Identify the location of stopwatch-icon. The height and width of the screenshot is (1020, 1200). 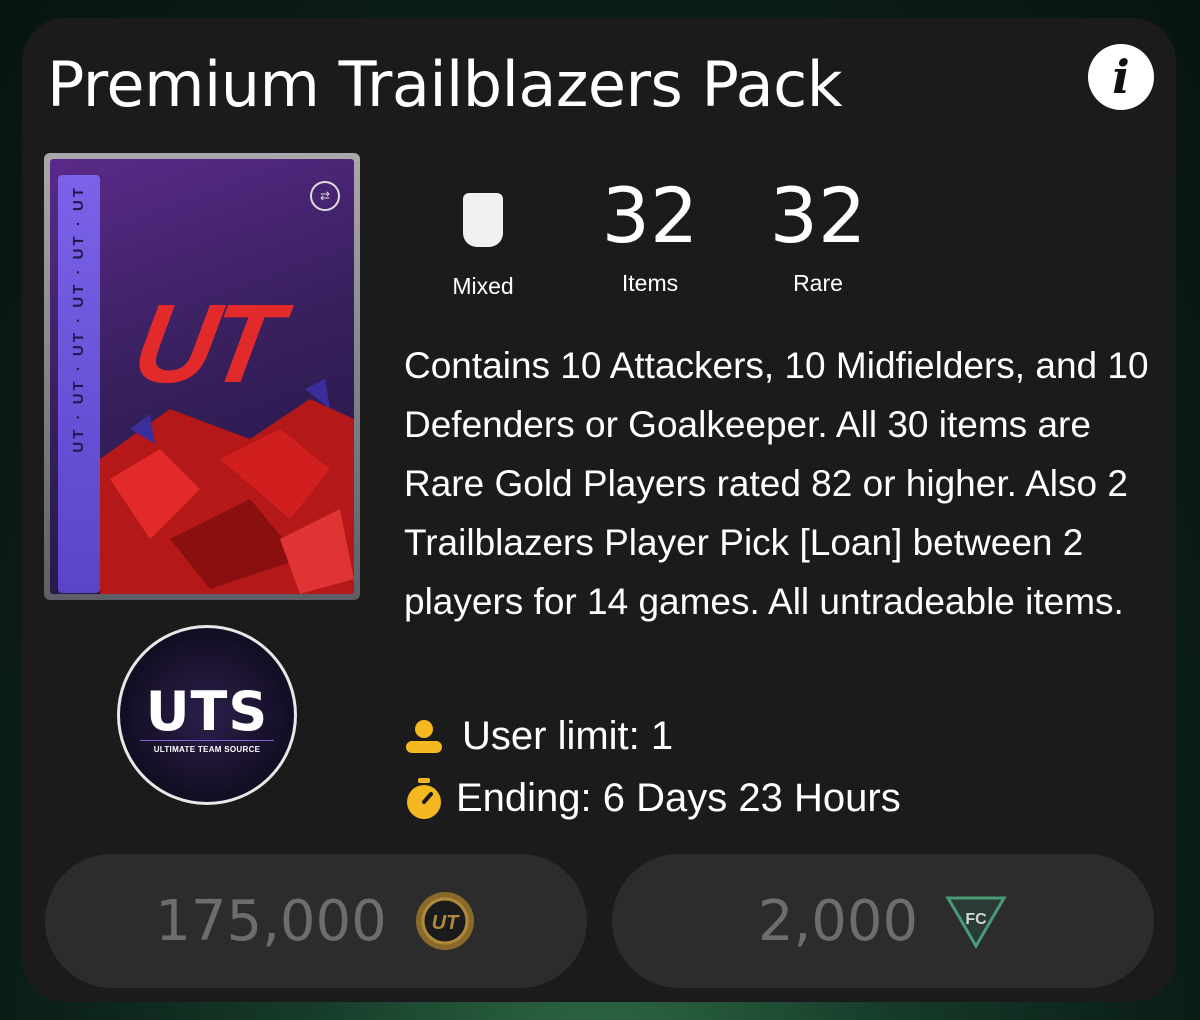
(424, 798).